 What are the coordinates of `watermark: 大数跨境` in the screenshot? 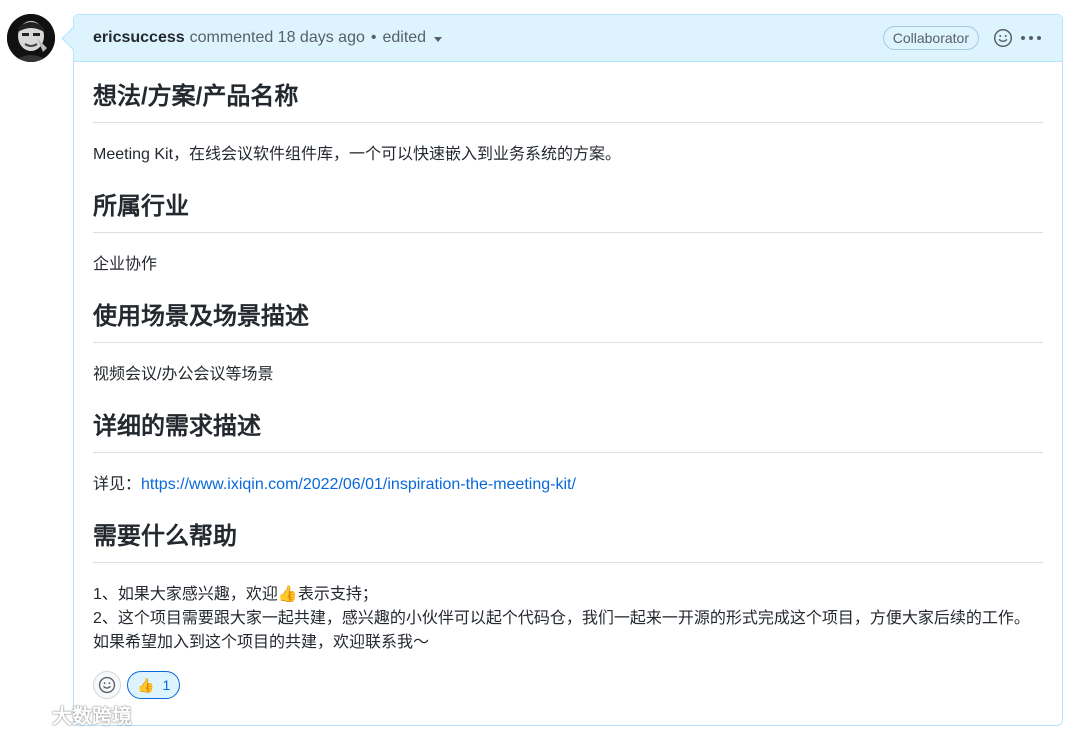 It's located at (70, 714).